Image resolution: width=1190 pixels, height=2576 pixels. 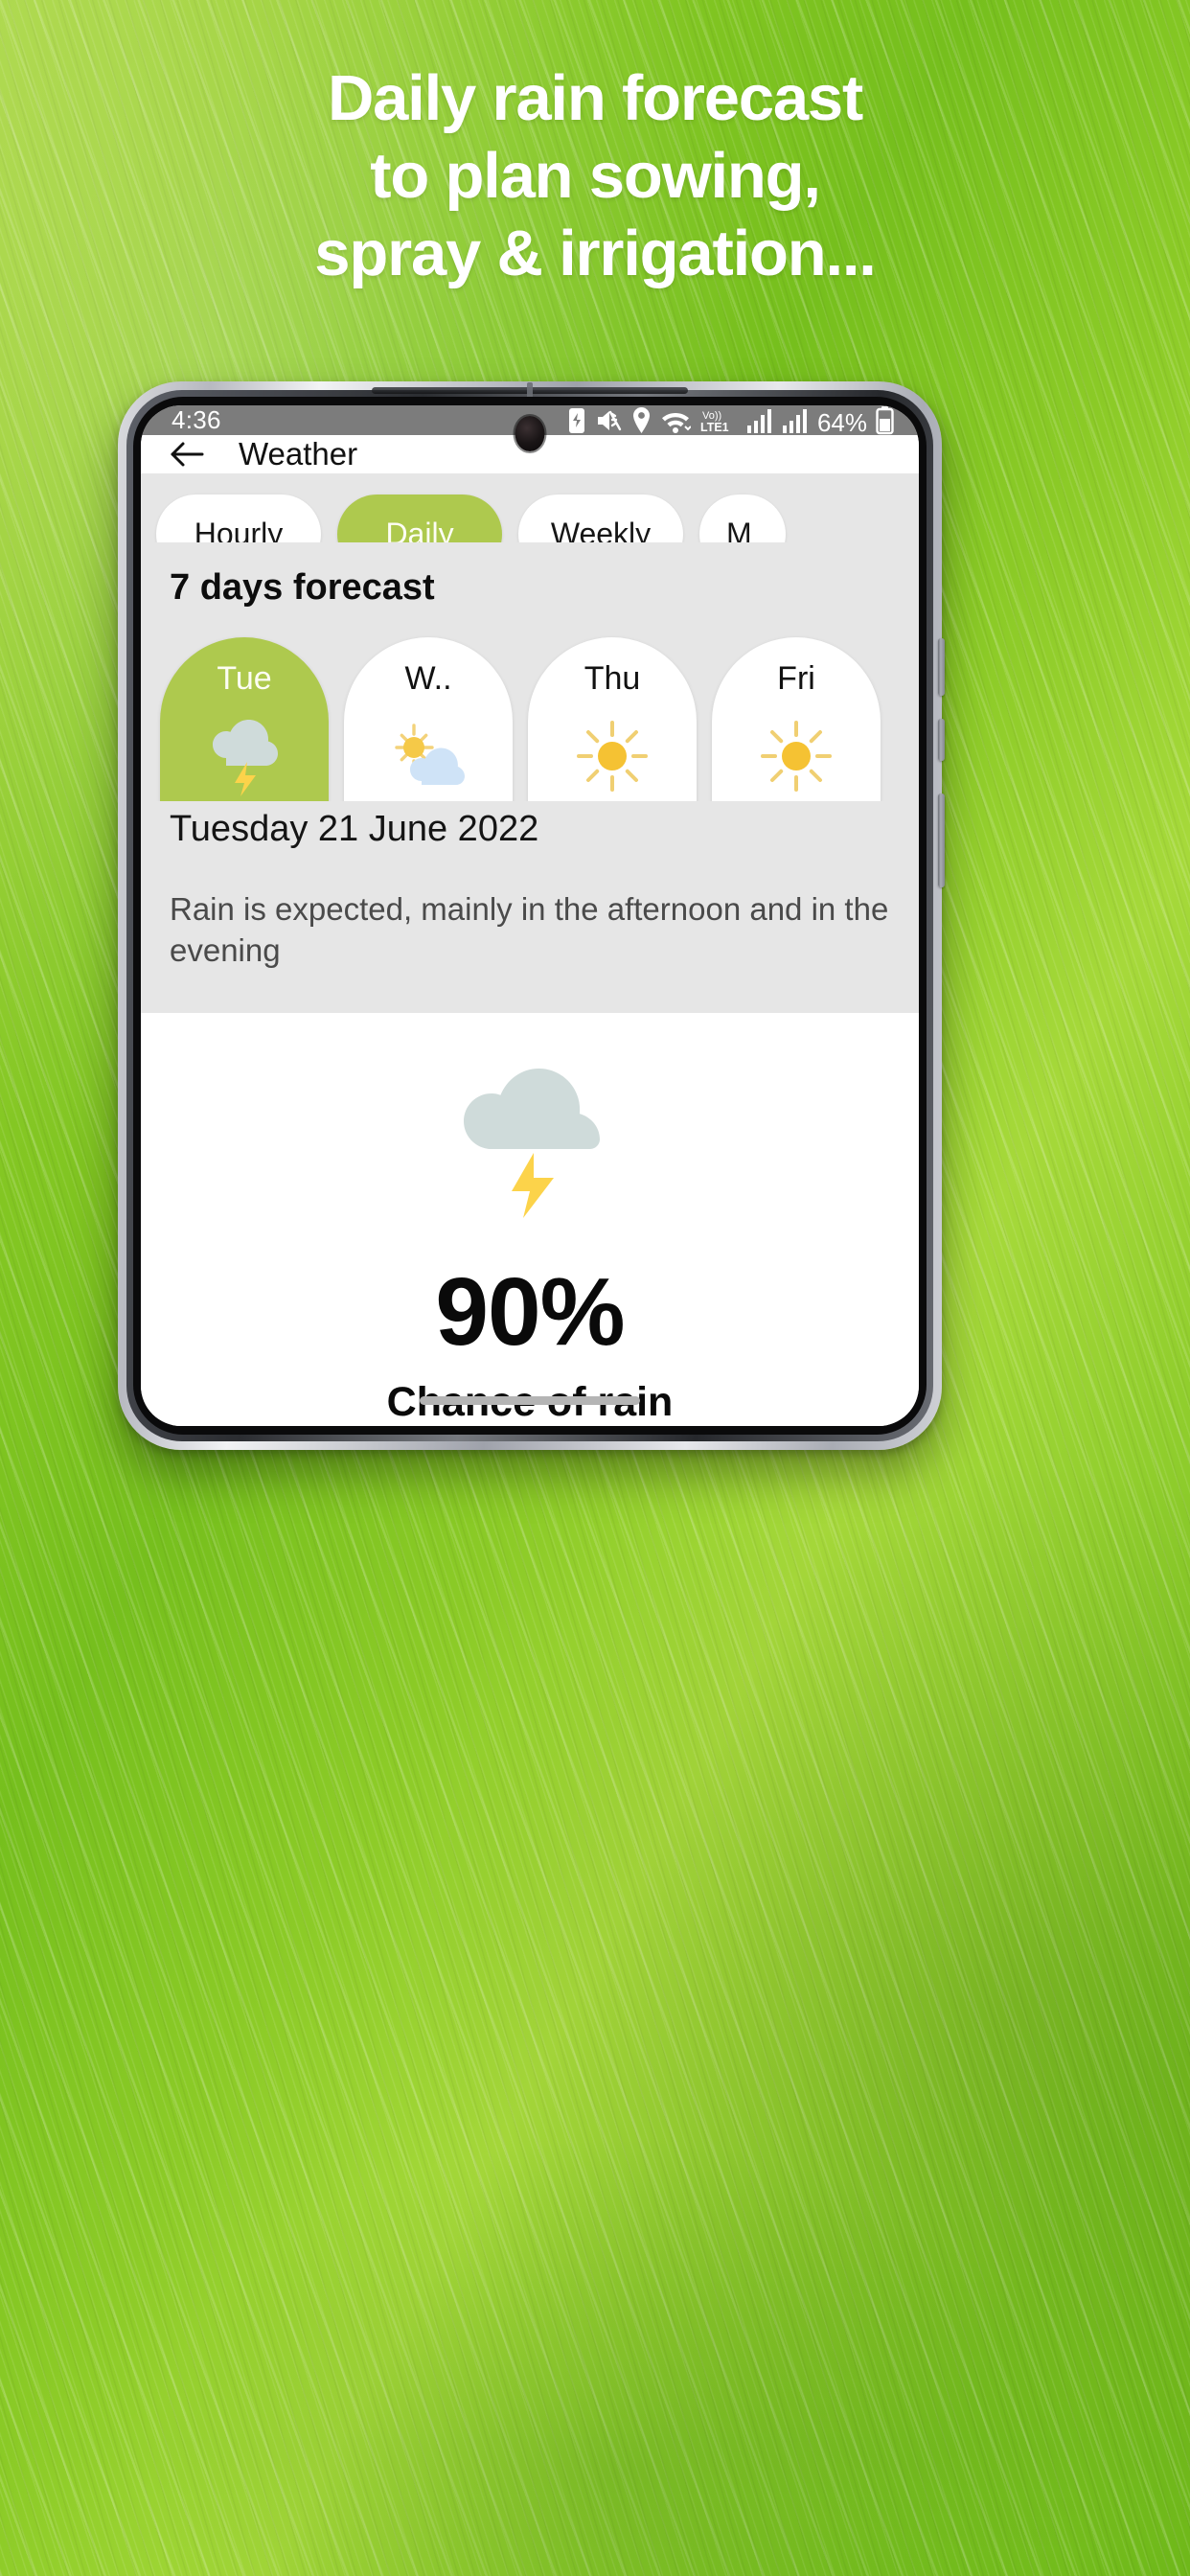 I want to click on svg-text: LTE1, so click(x=715, y=427).